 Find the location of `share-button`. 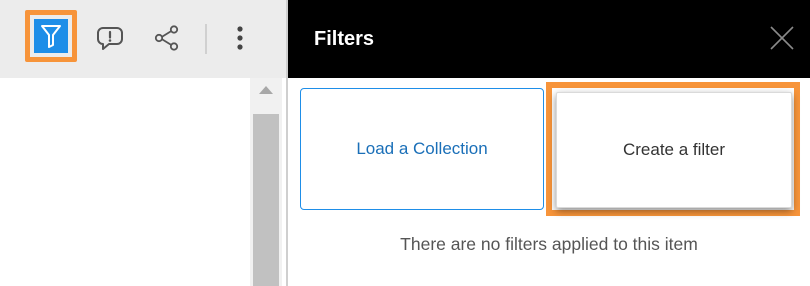

share-button is located at coordinates (166, 38).